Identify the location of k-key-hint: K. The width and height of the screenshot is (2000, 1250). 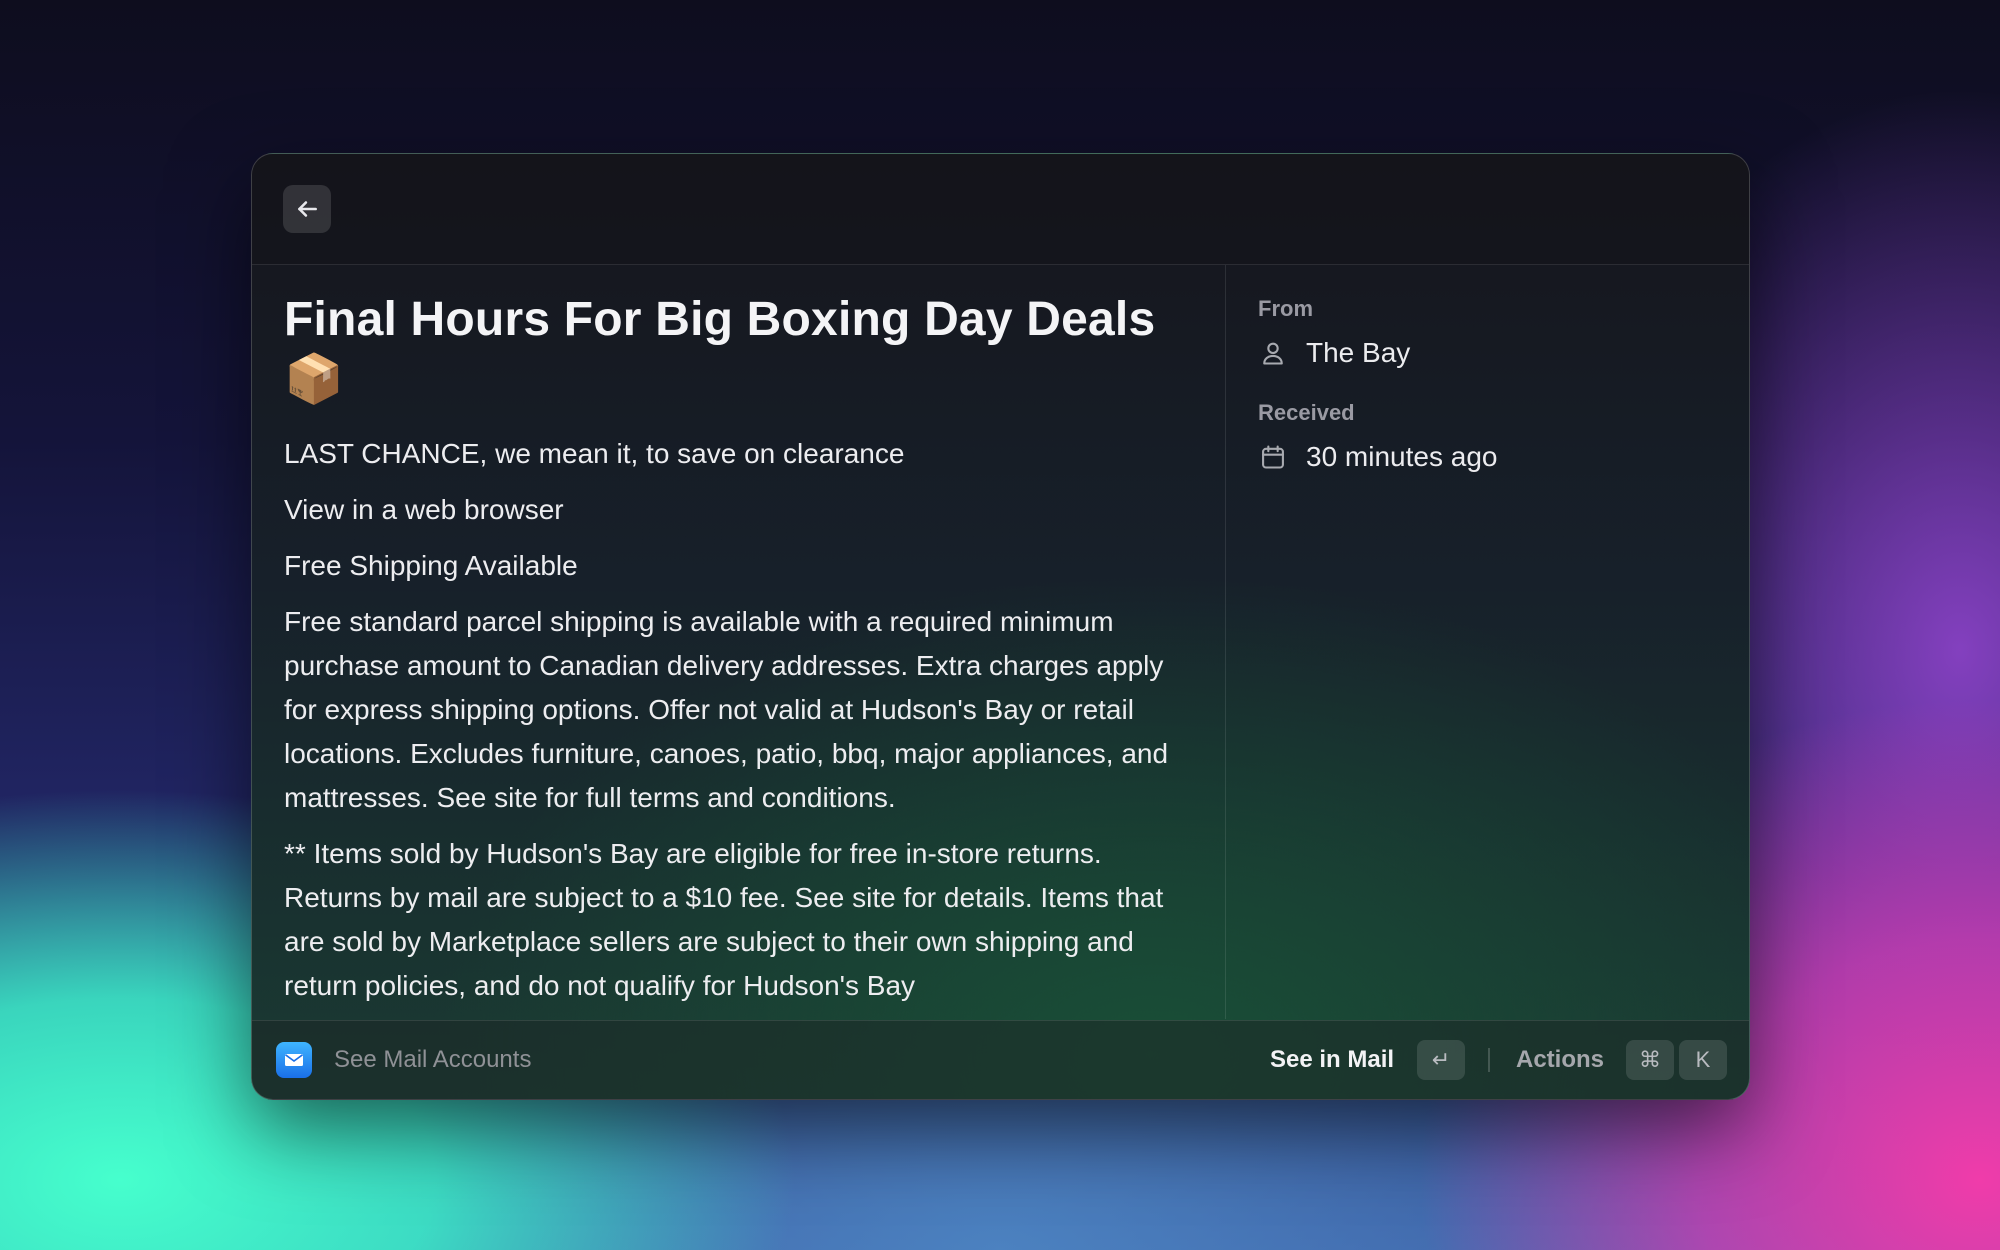
(1703, 1060).